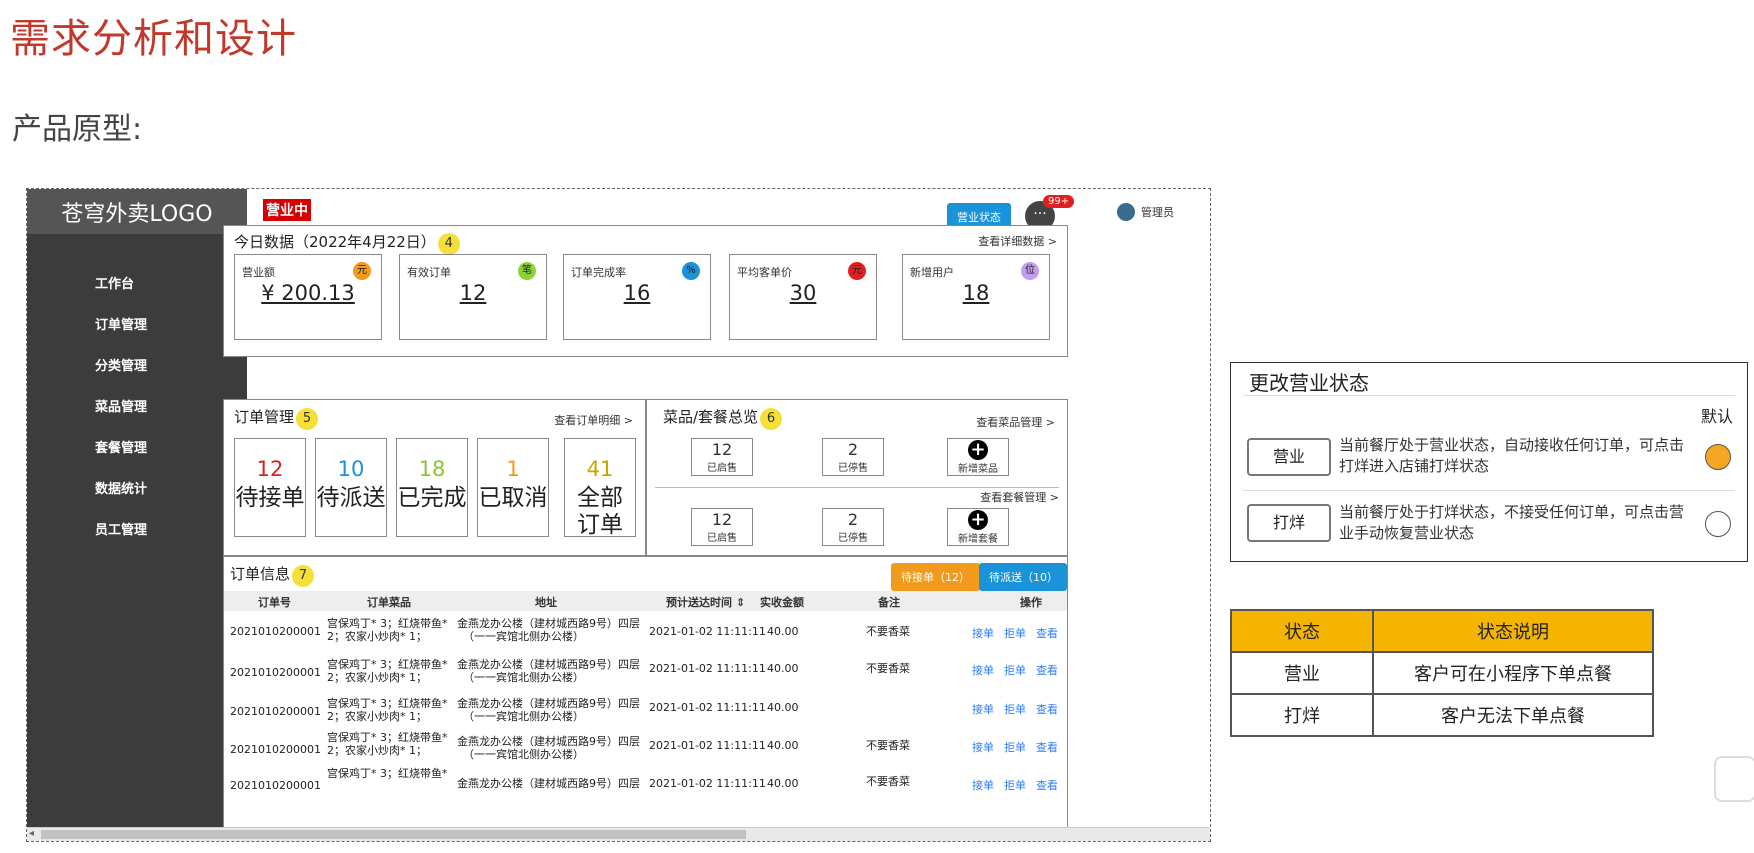 The width and height of the screenshot is (1754, 853). Describe the element at coordinates (137, 284) in the screenshot. I see `sidebar-item-workbench: 工作台` at that location.